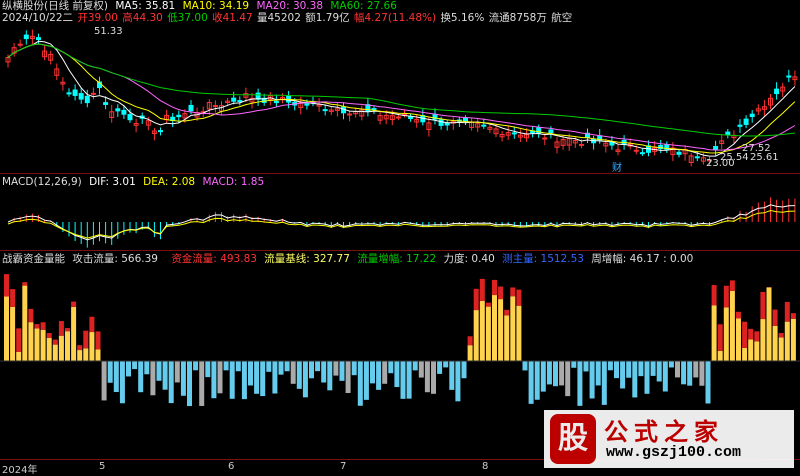 This screenshot has width=800, height=476. I want to click on financial-marker: 财, so click(617, 166).